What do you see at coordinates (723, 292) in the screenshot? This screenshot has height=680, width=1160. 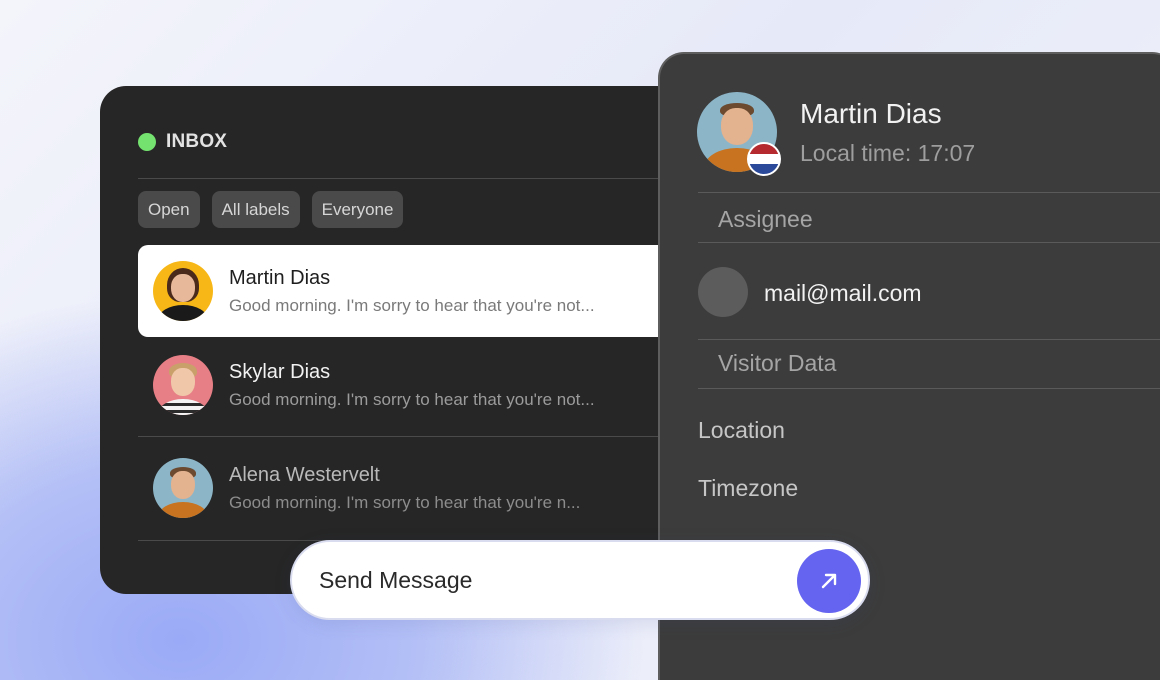 I see `assignee-avatar` at bounding box center [723, 292].